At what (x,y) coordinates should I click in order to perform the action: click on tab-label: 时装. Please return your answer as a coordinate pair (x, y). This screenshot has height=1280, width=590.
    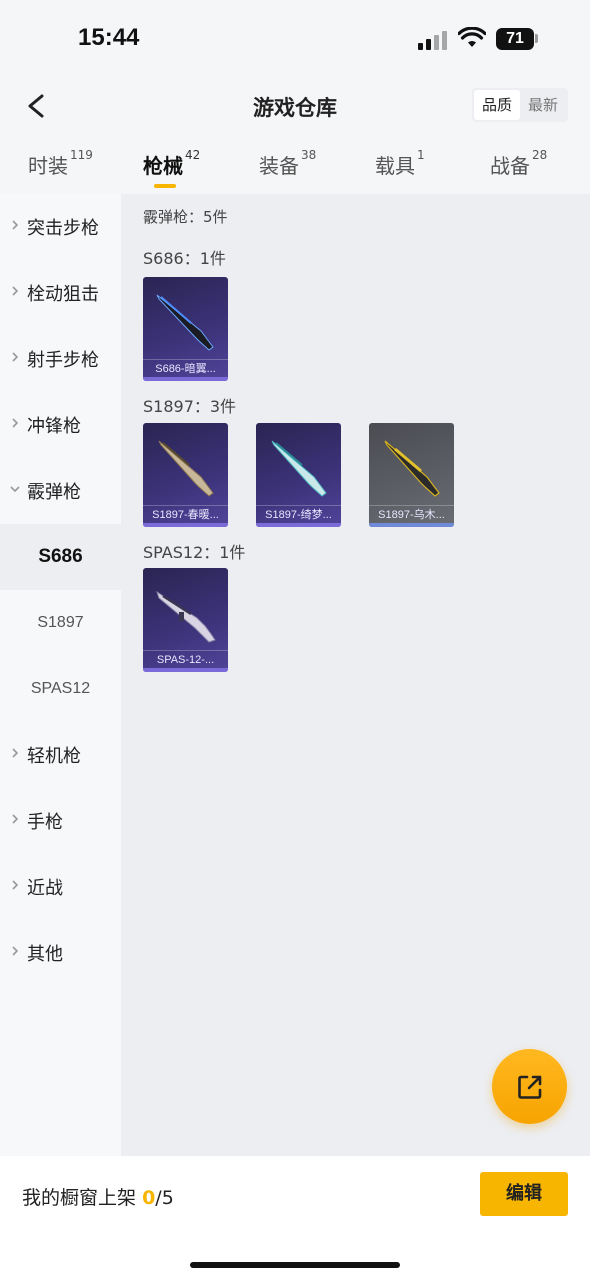
    Looking at the image, I should click on (48, 166).